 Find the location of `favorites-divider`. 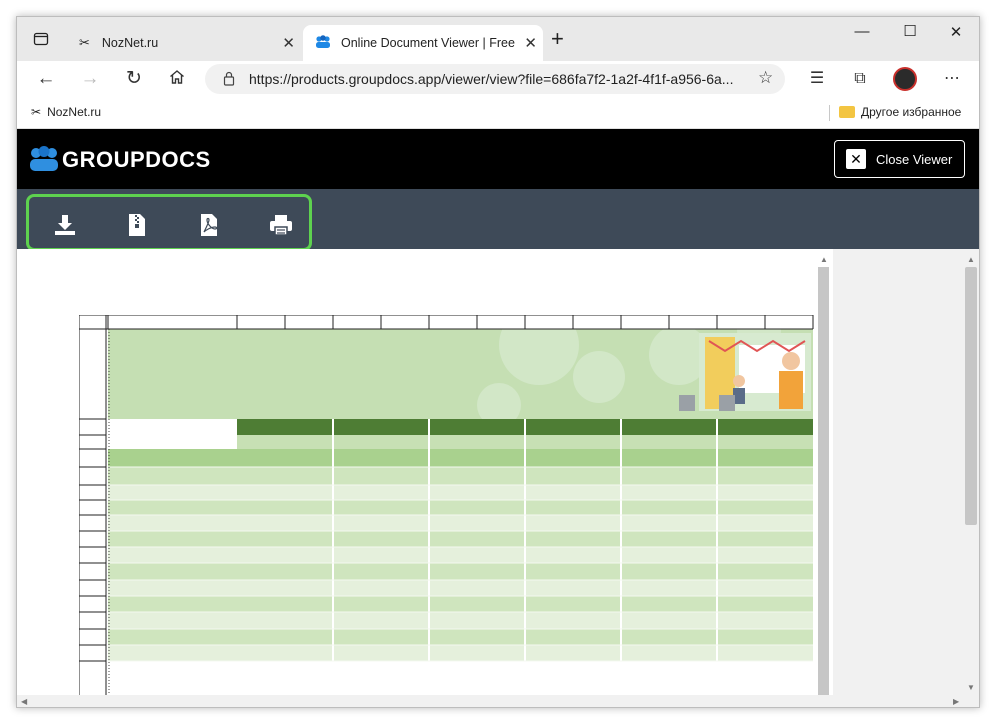

favorites-divider is located at coordinates (829, 113).